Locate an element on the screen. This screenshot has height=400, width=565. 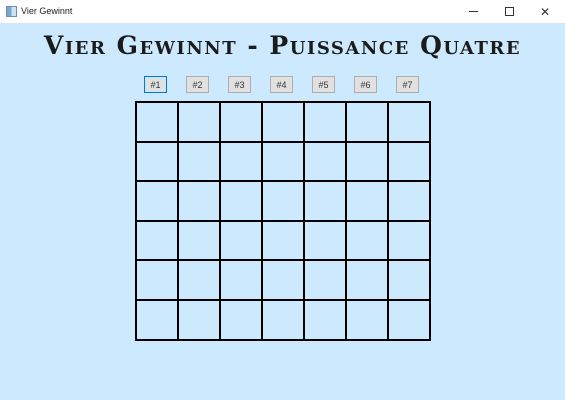
column-button-6: #6 is located at coordinates (365, 84).